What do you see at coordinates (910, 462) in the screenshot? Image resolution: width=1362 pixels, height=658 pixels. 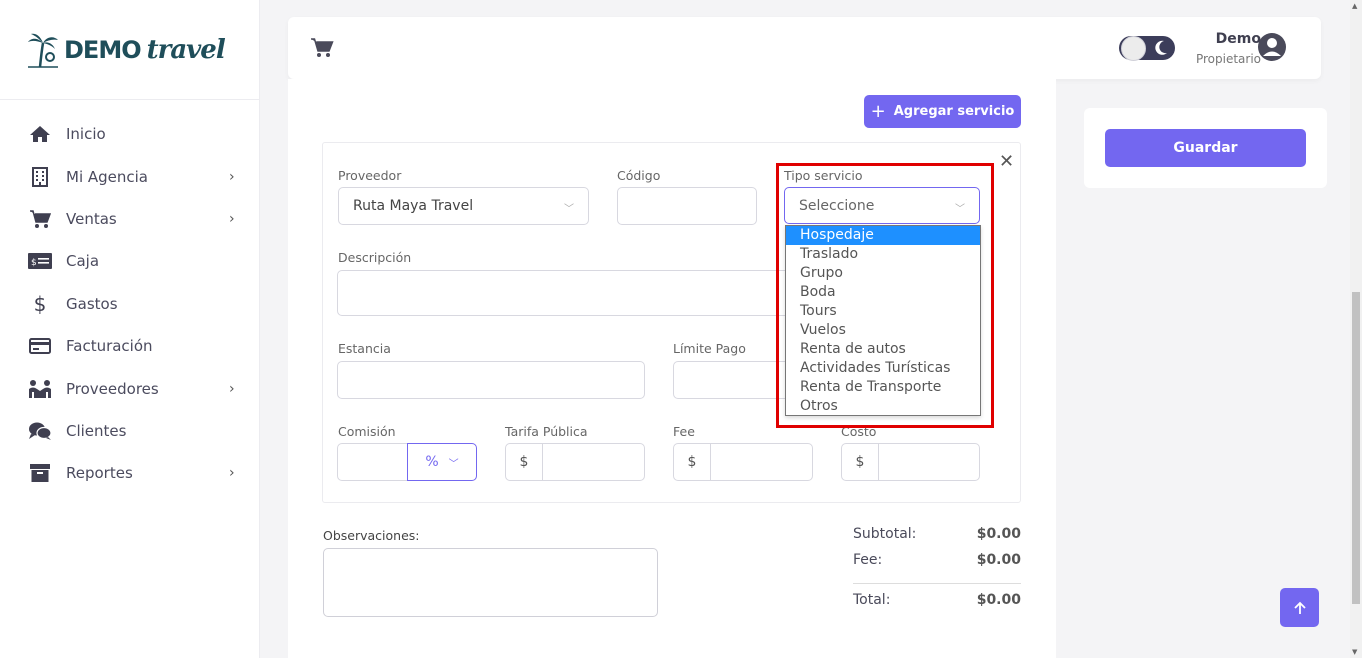 I see `costo-input: $` at bounding box center [910, 462].